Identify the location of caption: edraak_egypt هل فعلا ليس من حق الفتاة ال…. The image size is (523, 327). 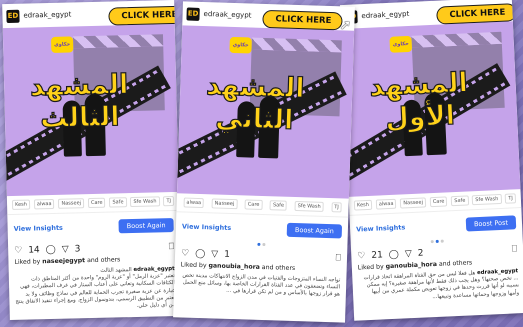
(437, 286).